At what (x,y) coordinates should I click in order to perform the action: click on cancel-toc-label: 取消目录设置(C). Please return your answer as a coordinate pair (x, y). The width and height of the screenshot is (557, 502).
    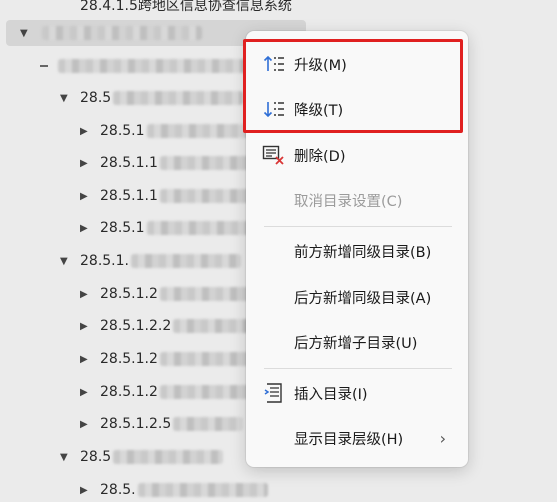
    Looking at the image, I should click on (348, 201).